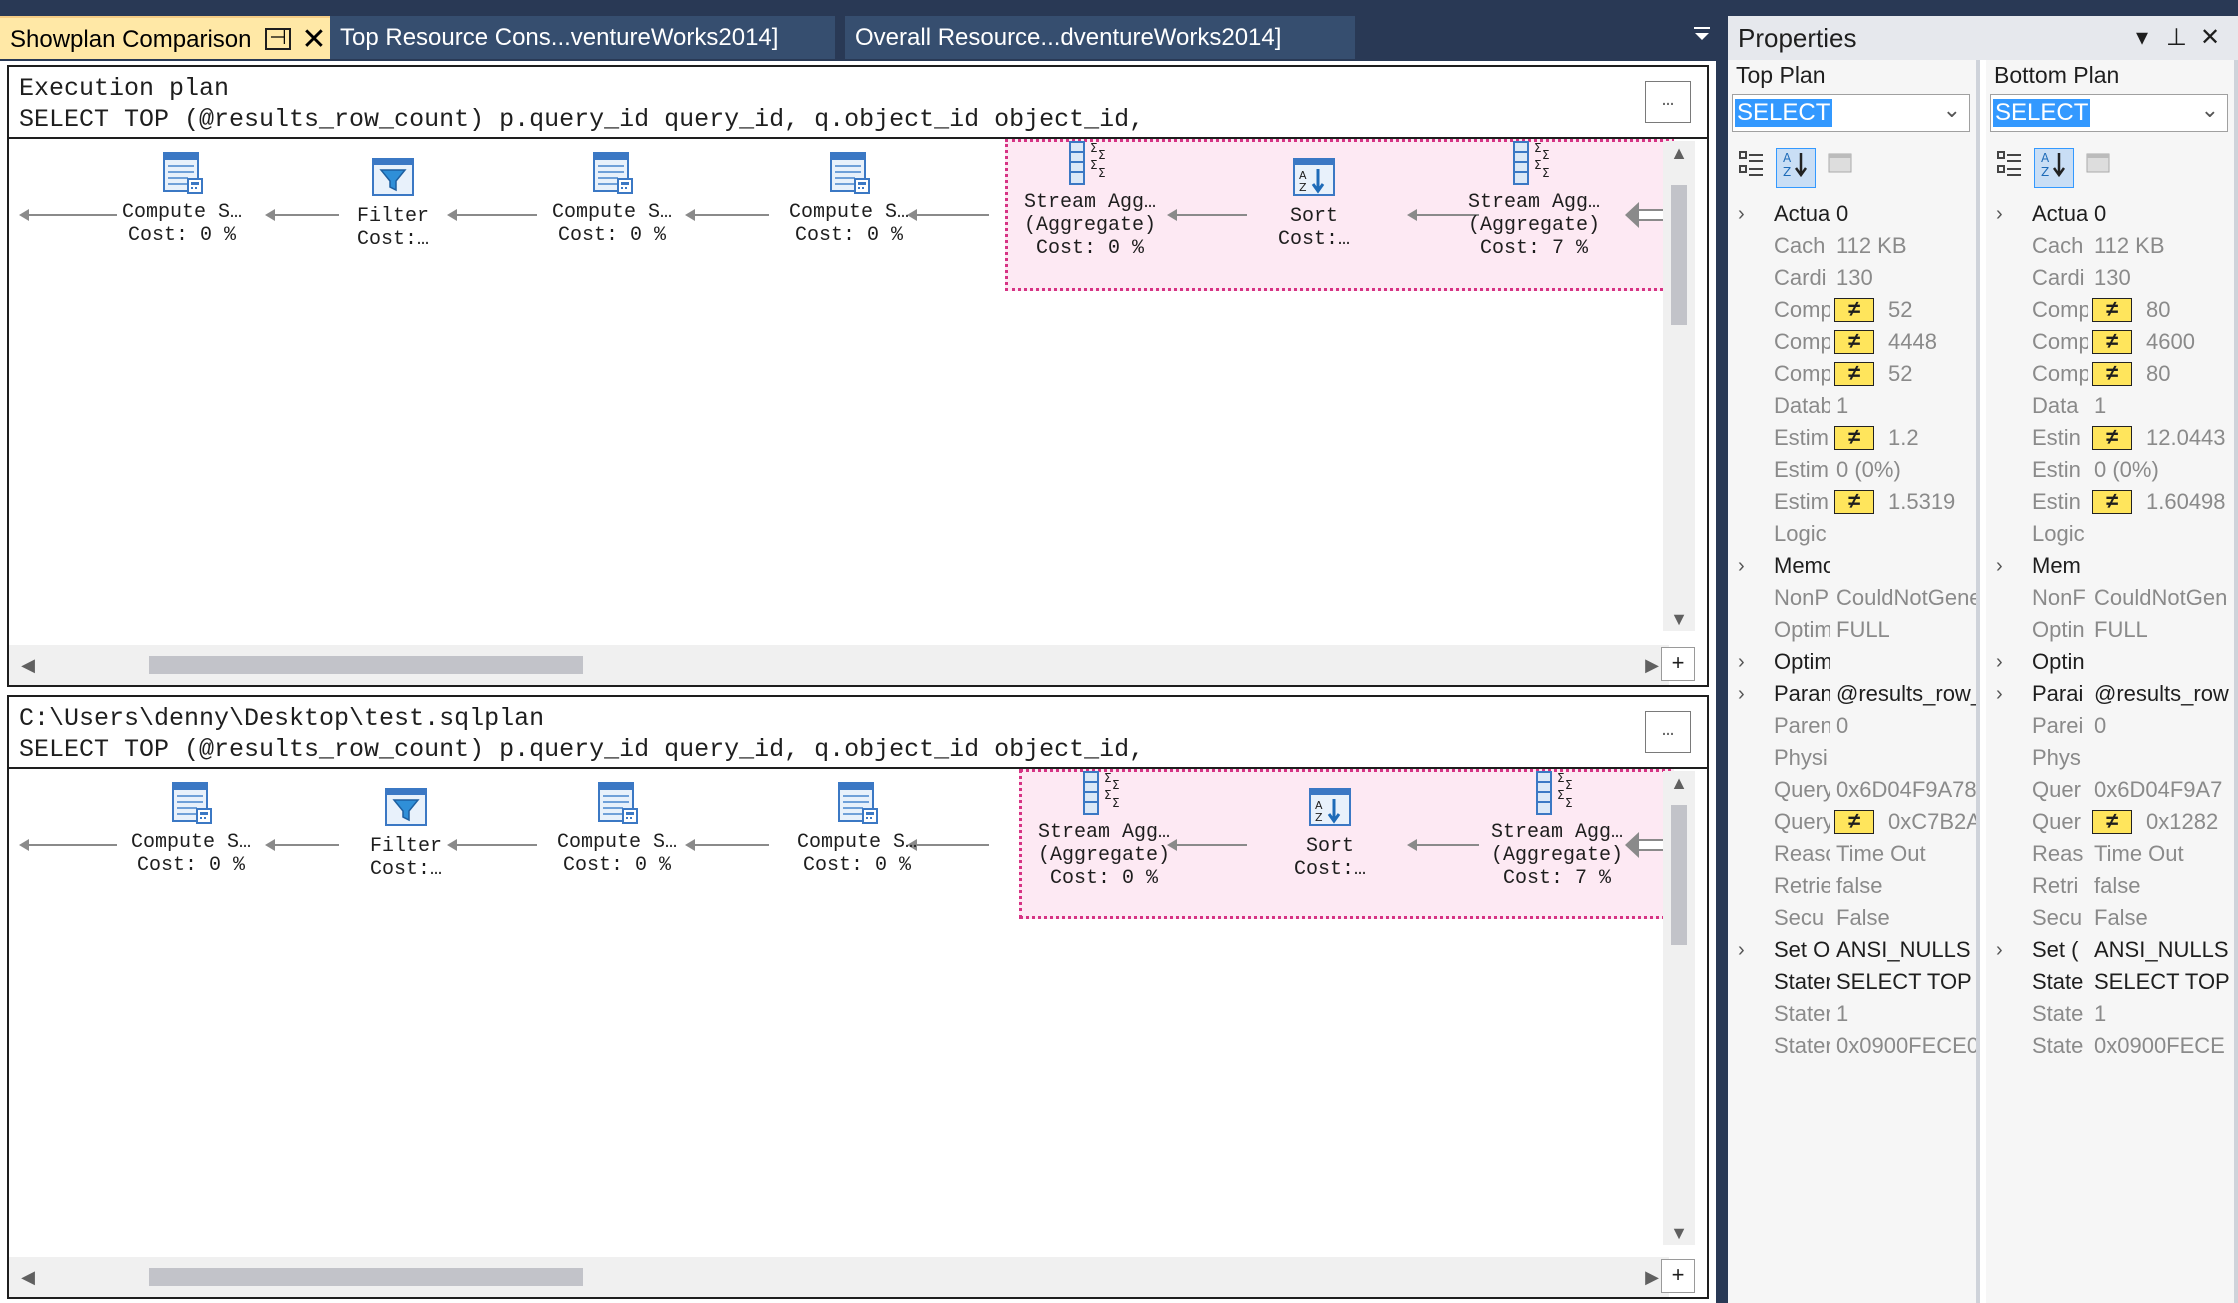 Image resolution: width=2238 pixels, height=1303 pixels. I want to click on property-row: Secu False, so click(2110, 918).